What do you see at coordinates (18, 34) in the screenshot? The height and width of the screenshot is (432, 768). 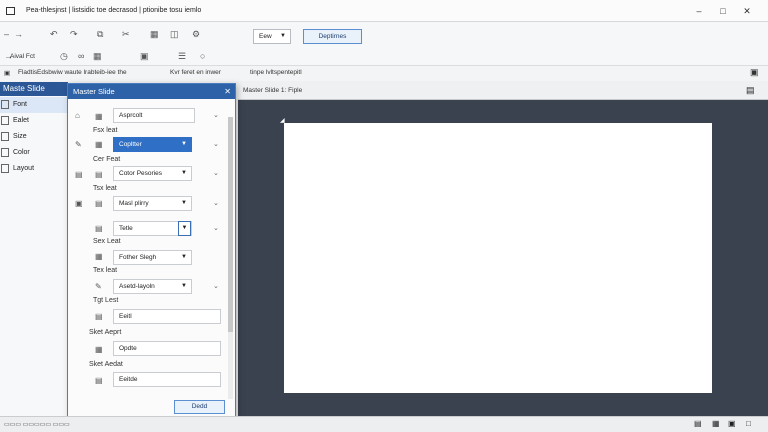 I see `arrow-right-icon: →` at bounding box center [18, 34].